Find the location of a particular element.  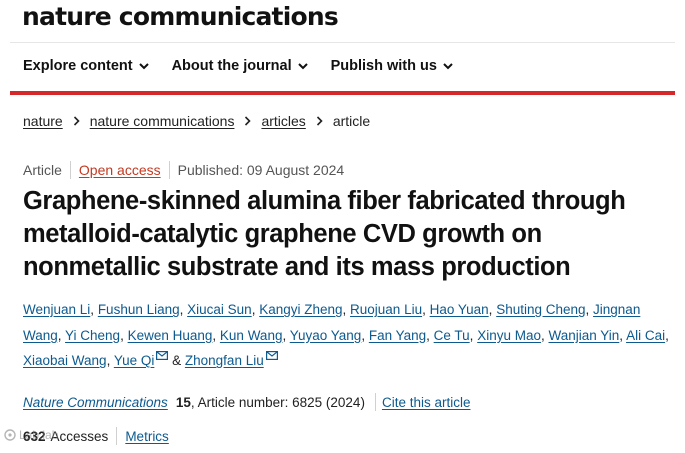

nav-divider is located at coordinates (342, 42).